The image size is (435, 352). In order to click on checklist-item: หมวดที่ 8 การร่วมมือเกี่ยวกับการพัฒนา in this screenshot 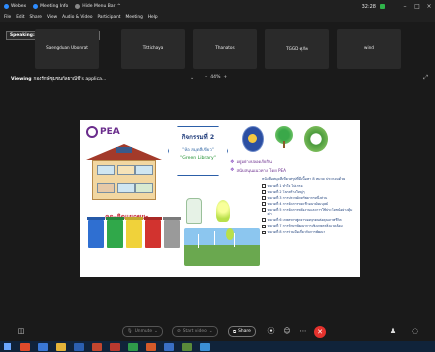, I will do `click(308, 232)`.